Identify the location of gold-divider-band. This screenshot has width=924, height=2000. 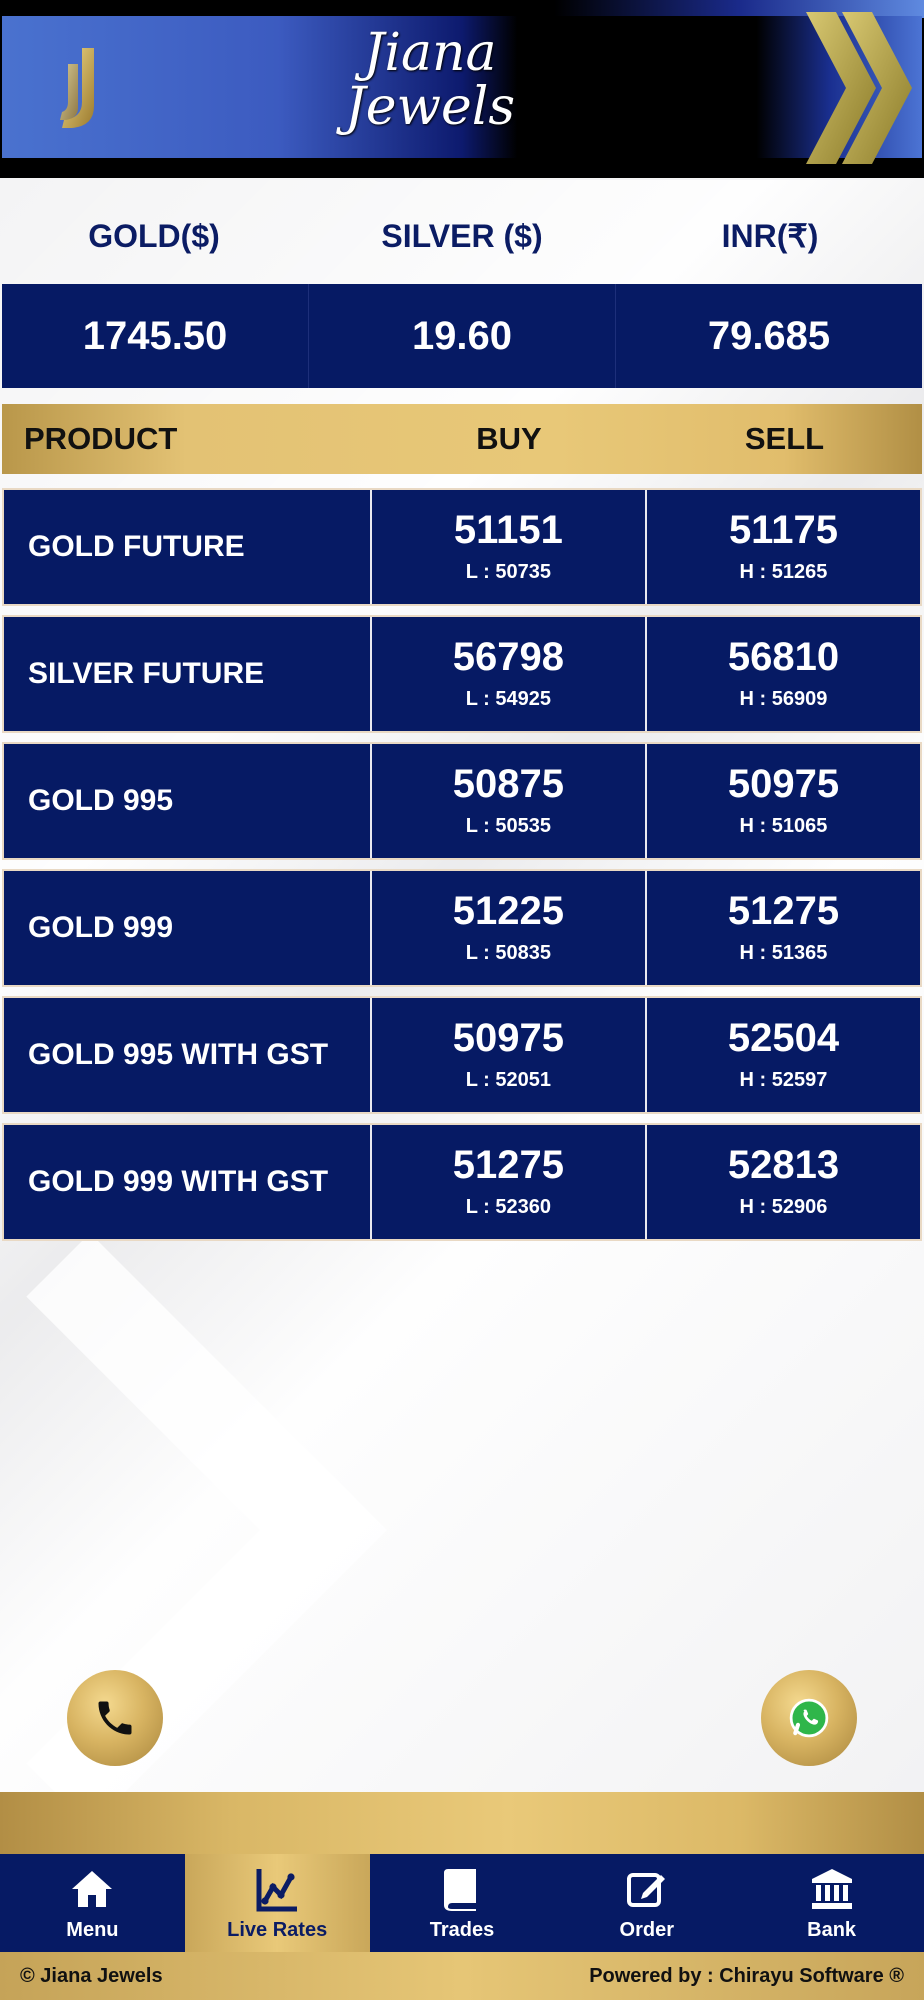
(462, 1823).